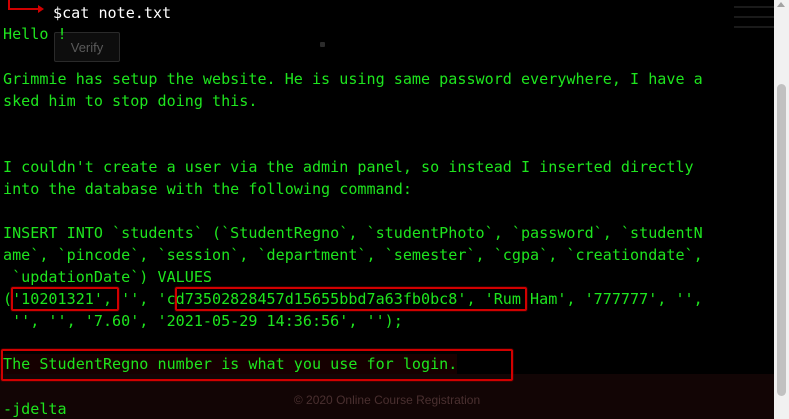 This screenshot has height=419, width=789. Describe the element at coordinates (781, 4) in the screenshot. I see `scroll-up-arrow-icon` at that location.